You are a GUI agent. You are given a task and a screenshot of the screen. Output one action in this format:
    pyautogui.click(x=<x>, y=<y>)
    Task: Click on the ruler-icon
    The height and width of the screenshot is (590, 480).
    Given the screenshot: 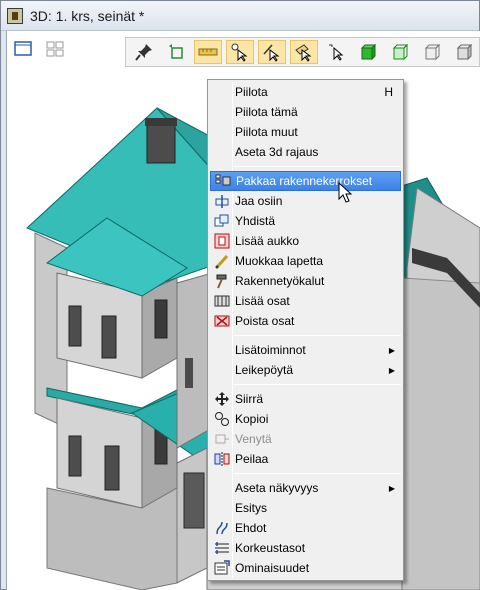 What is the action you would take?
    pyautogui.click(x=208, y=52)
    